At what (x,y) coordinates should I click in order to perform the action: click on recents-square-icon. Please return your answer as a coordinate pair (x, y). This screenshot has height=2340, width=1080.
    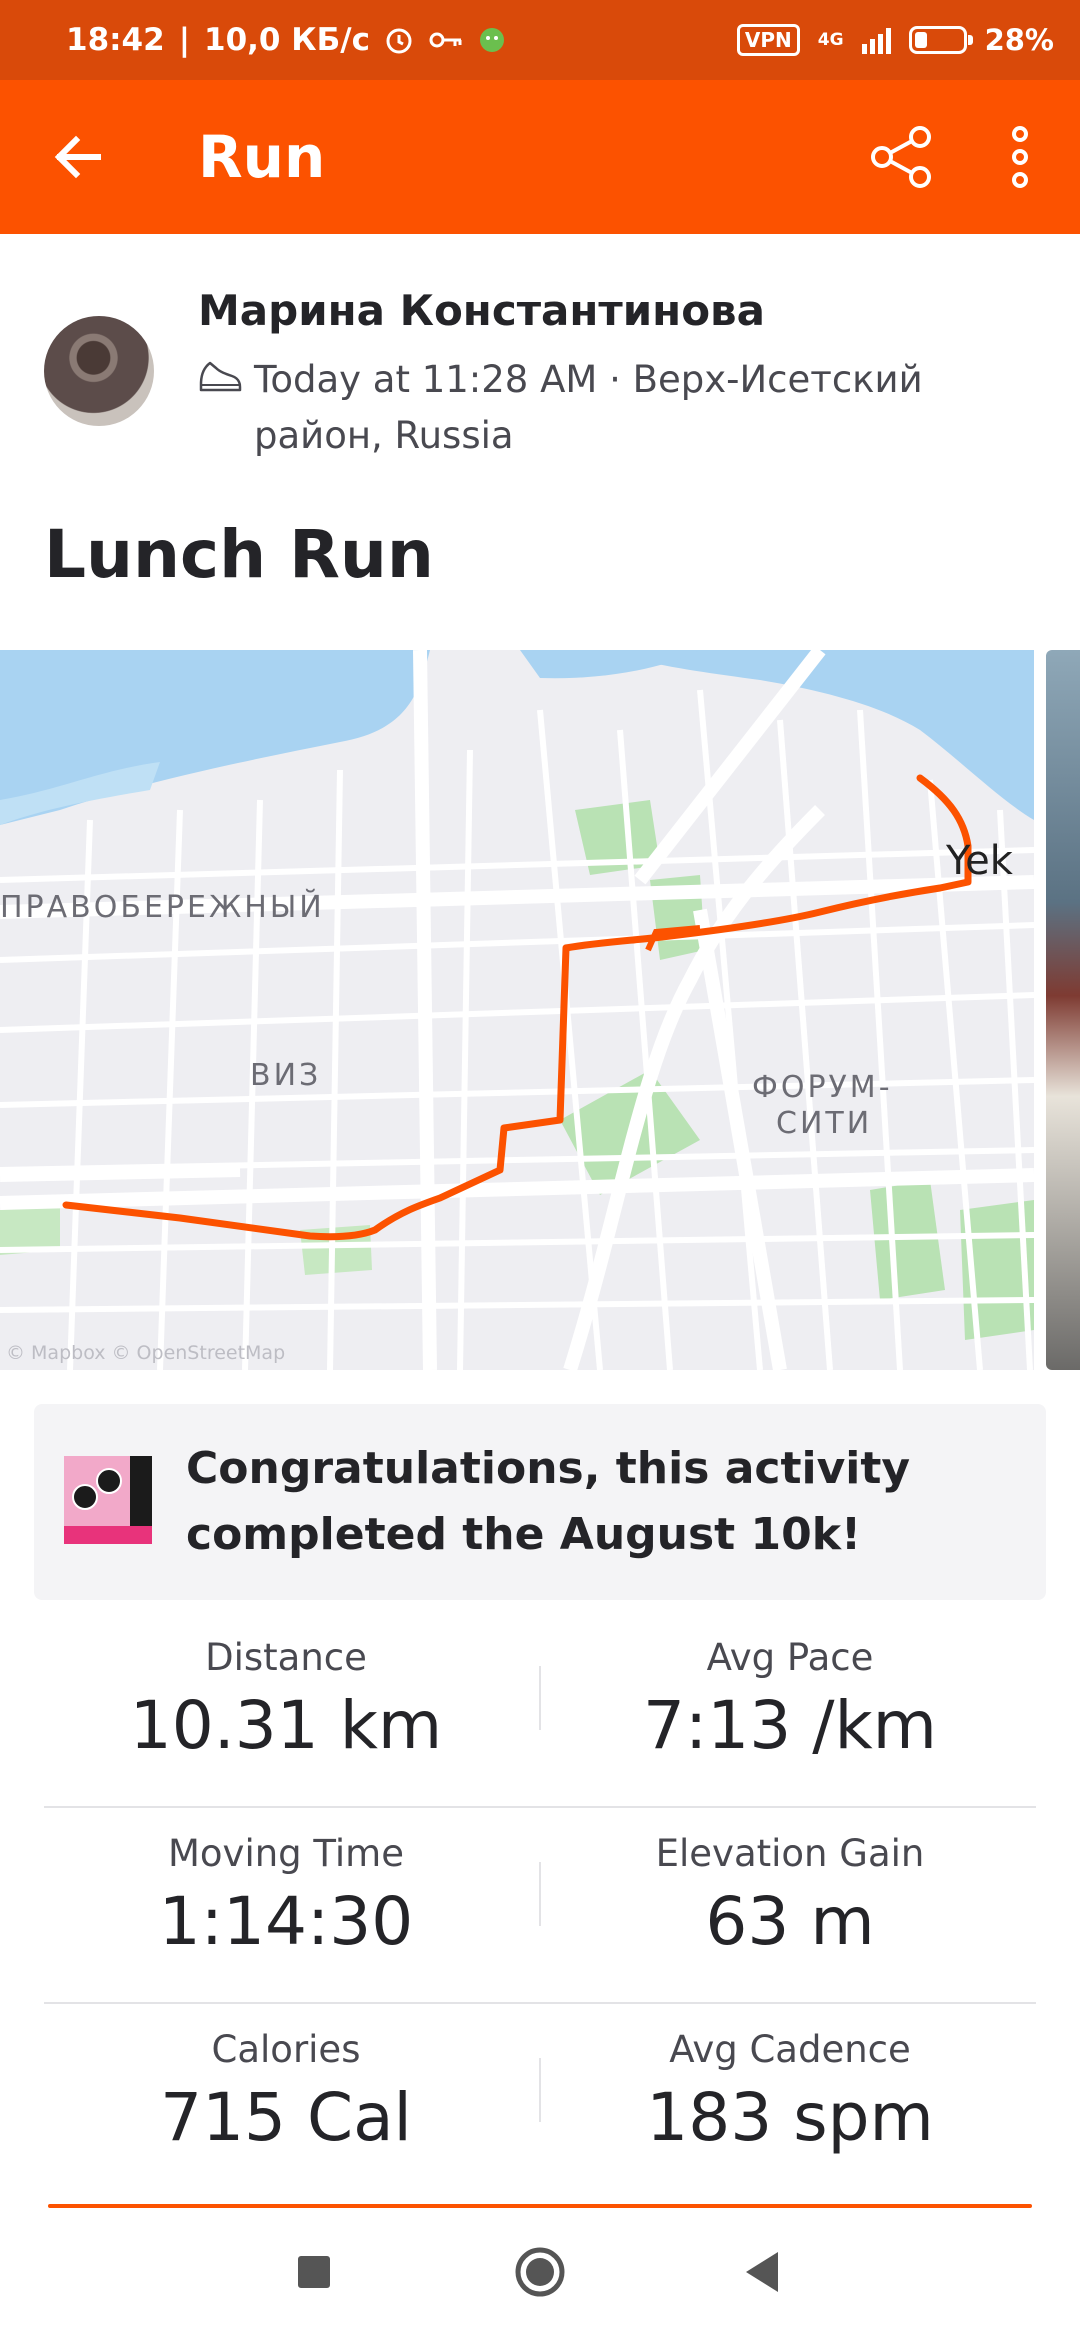
    Looking at the image, I should click on (314, 2272).